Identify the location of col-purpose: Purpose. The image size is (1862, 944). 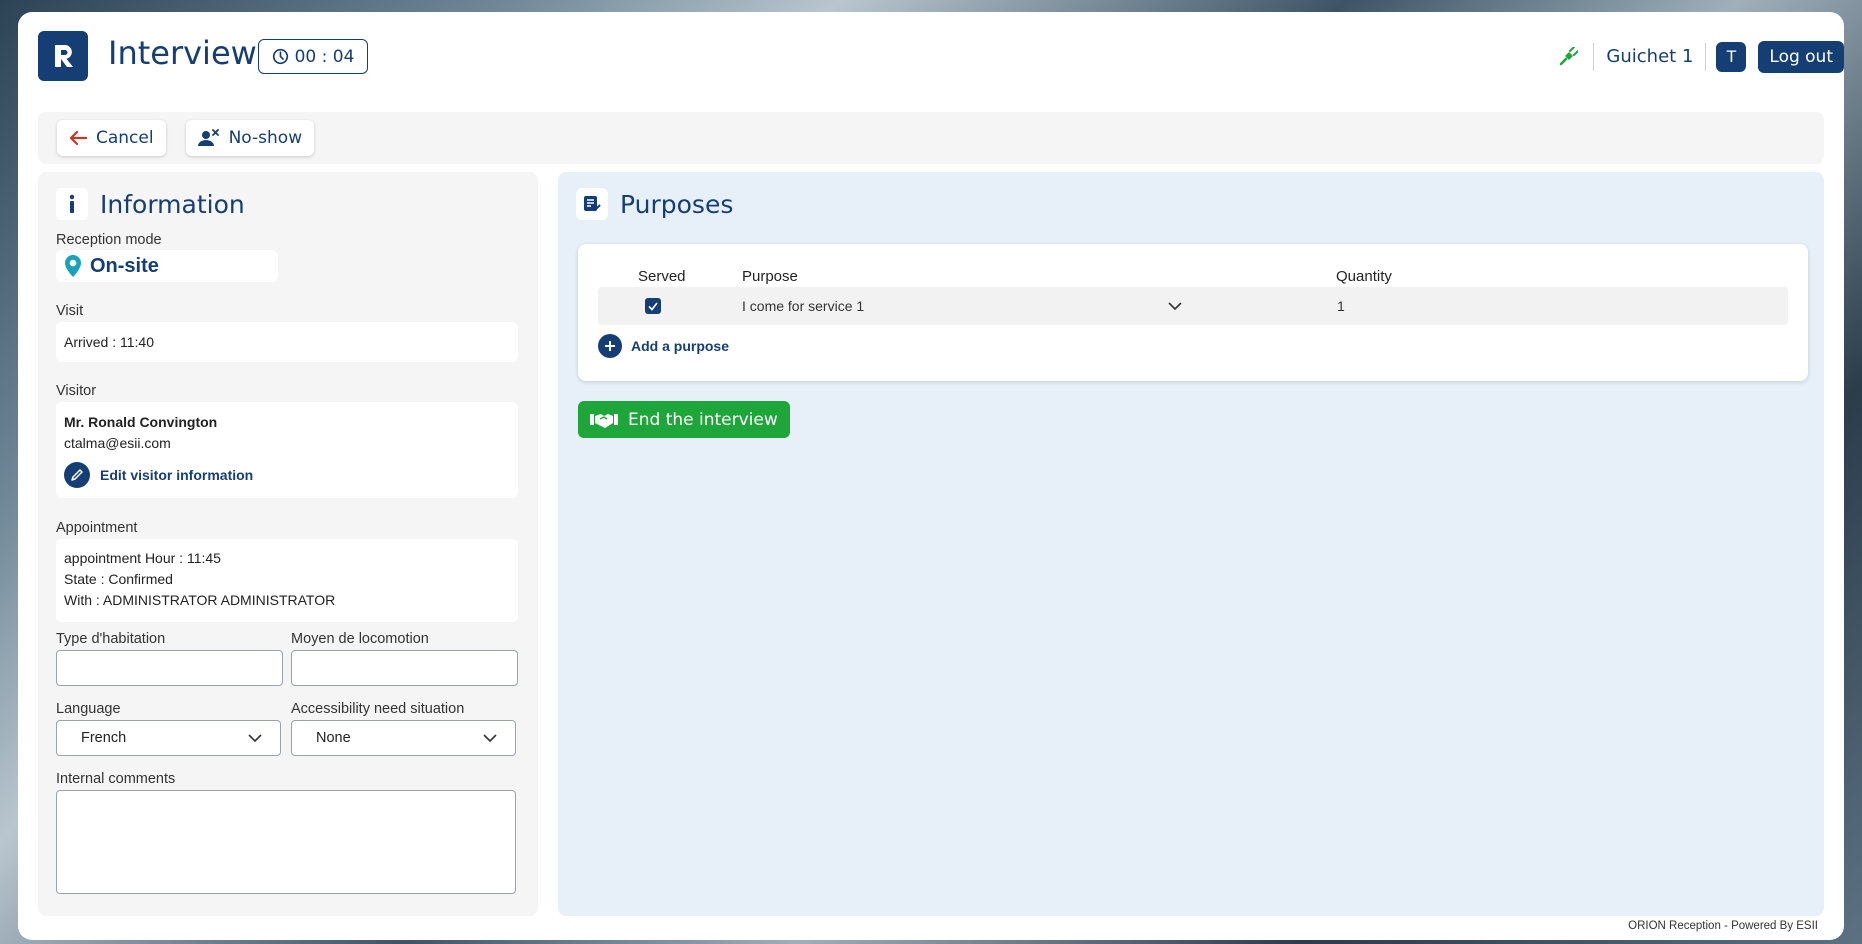
(770, 276).